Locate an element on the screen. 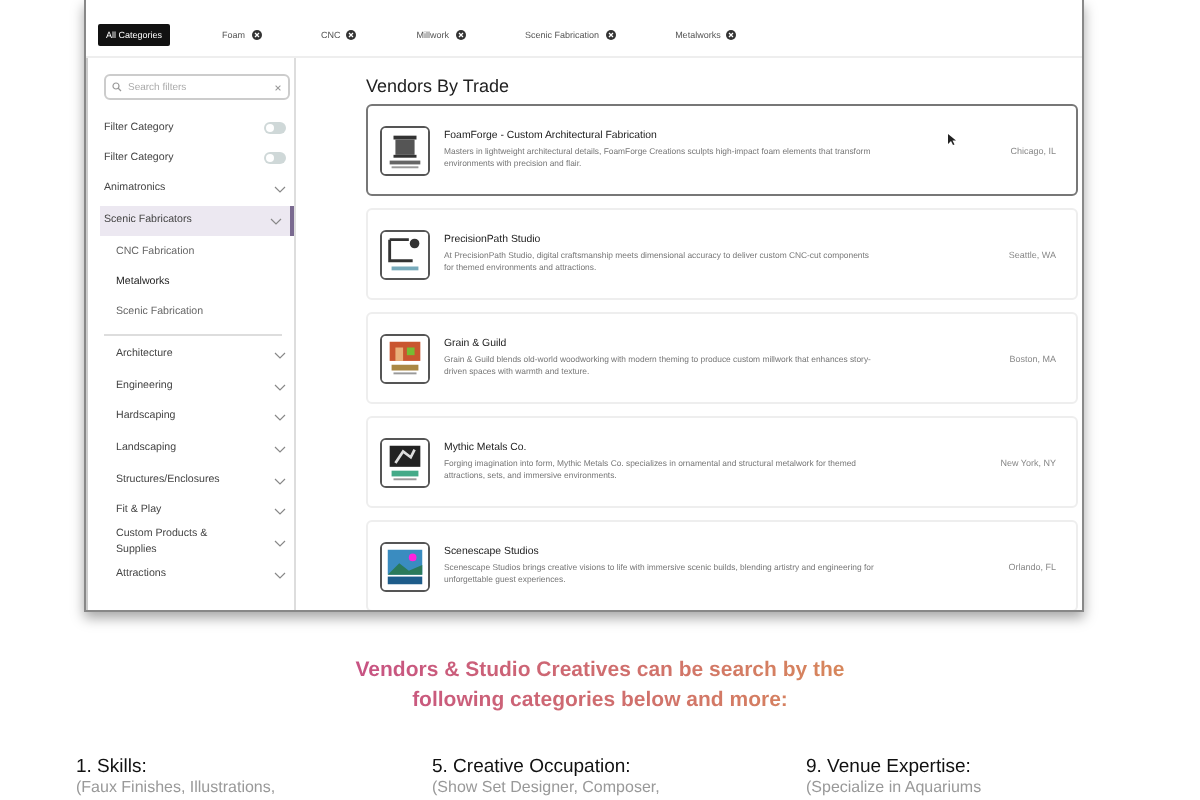 This screenshot has width=1200, height=800. category-title: 9. Venue Expertise: is located at coordinates (889, 767).